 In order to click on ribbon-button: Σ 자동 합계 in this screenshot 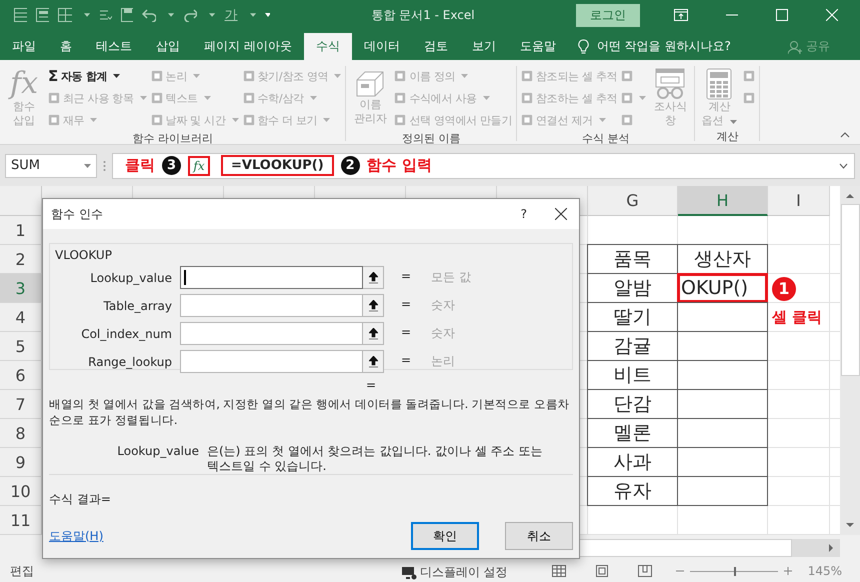, I will do `click(97, 76)`.